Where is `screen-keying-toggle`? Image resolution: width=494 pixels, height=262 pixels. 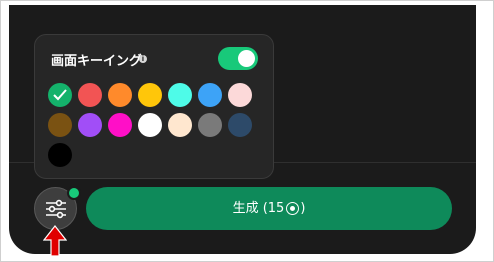 screen-keying-toggle is located at coordinates (238, 58).